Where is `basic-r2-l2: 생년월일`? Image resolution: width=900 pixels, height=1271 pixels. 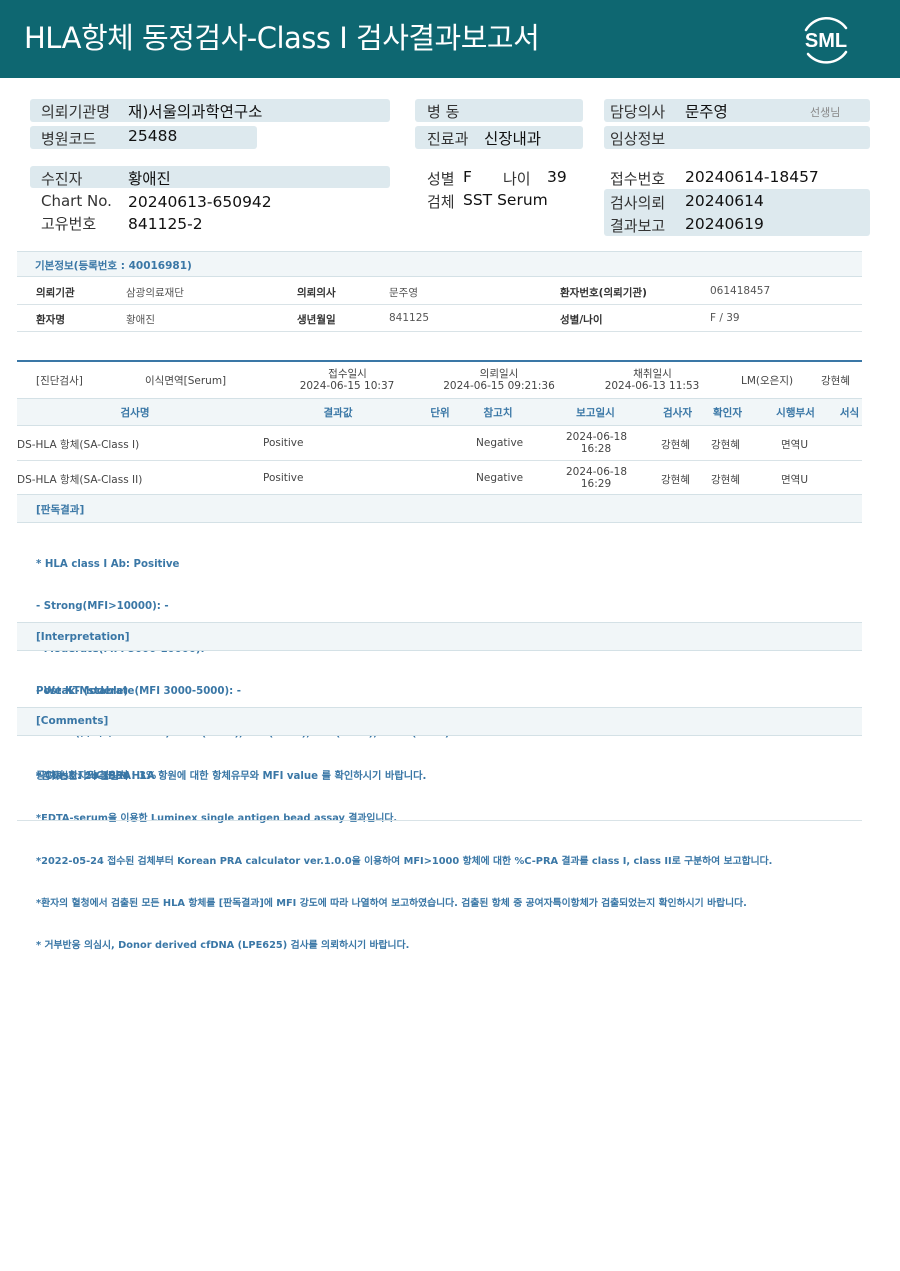
basic-r2-l2: 생년월일 is located at coordinates (316, 320).